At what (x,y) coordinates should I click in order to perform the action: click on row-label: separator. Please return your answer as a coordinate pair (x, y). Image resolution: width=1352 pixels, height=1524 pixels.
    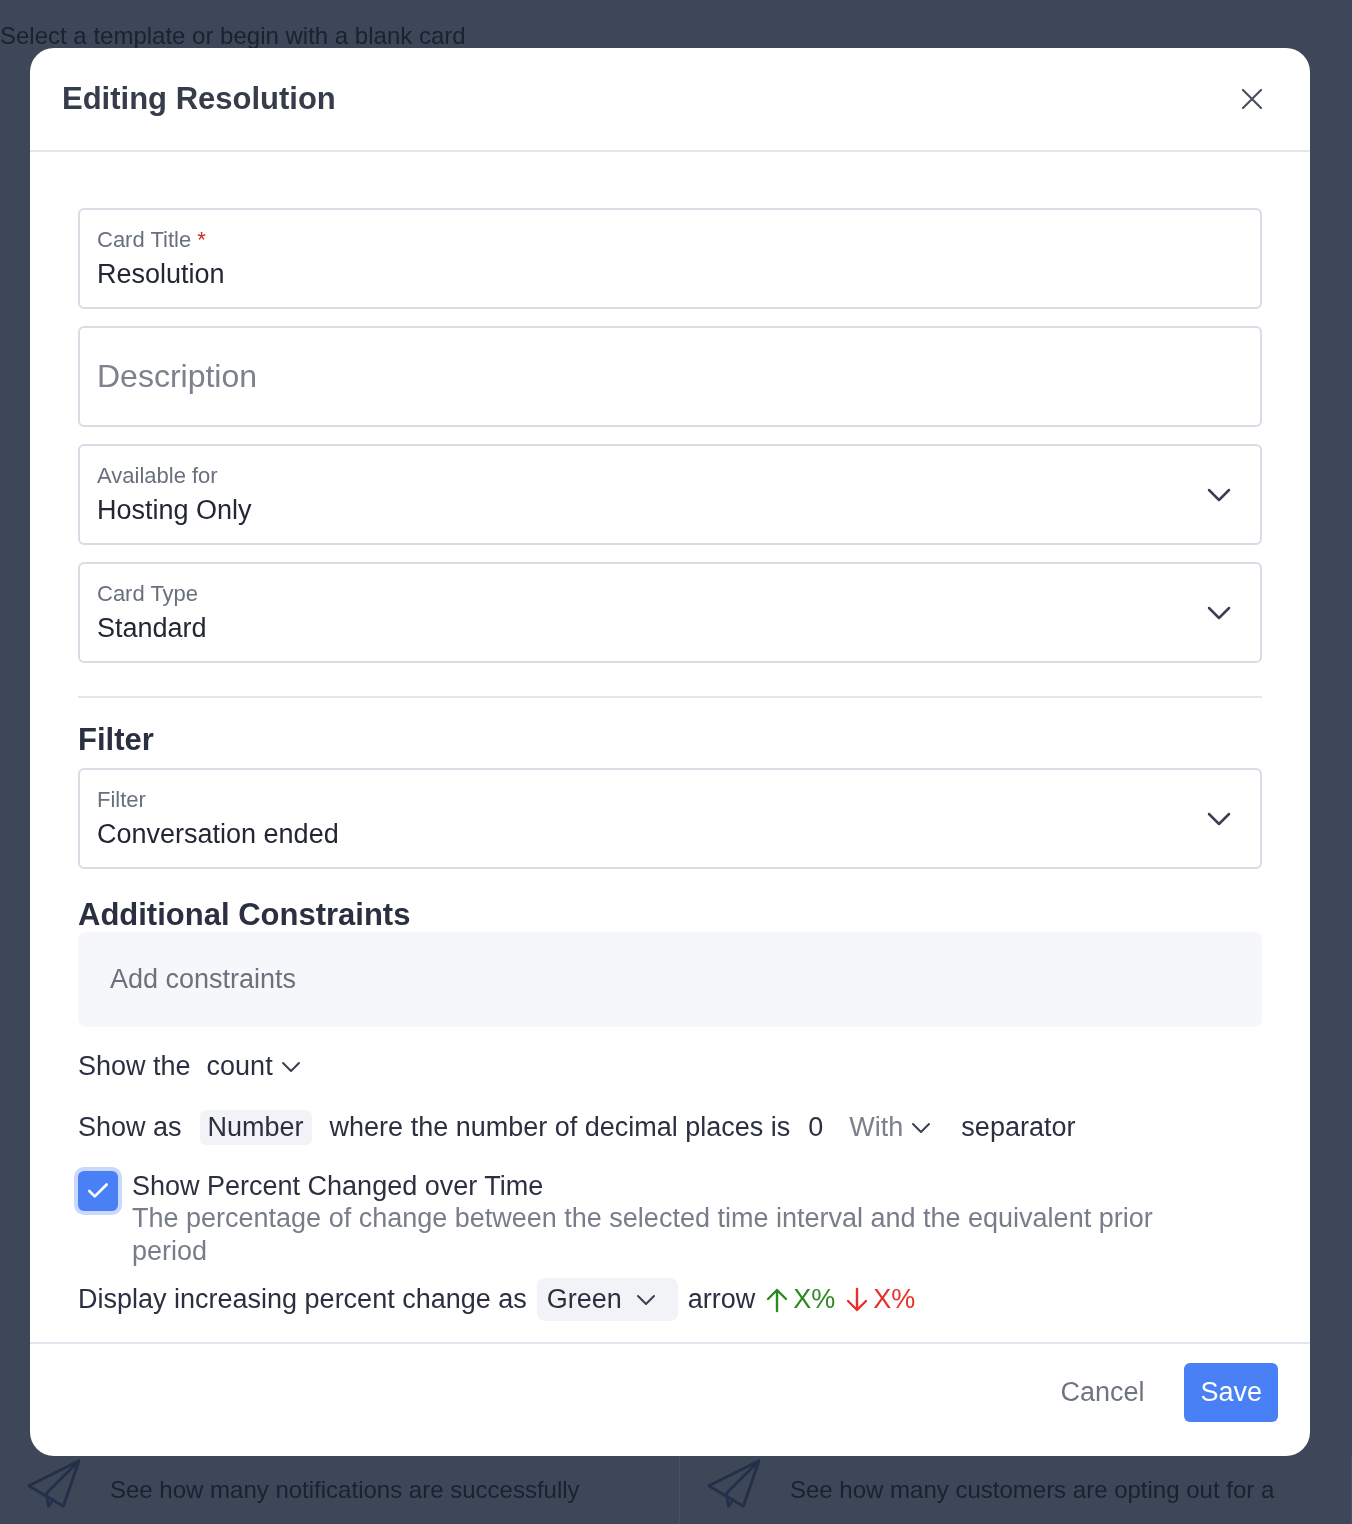
    Looking at the image, I should click on (1018, 1127).